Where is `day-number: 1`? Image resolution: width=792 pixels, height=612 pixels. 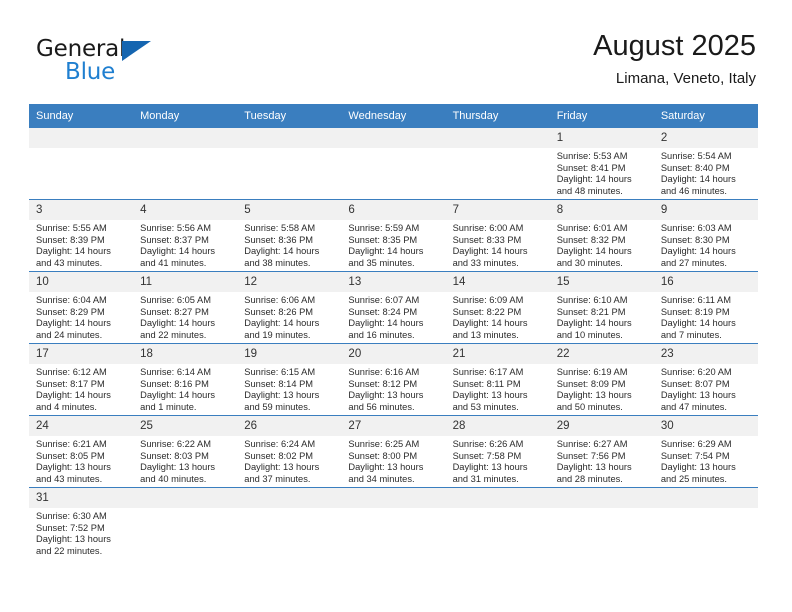
day-number: 1 is located at coordinates (601, 138).